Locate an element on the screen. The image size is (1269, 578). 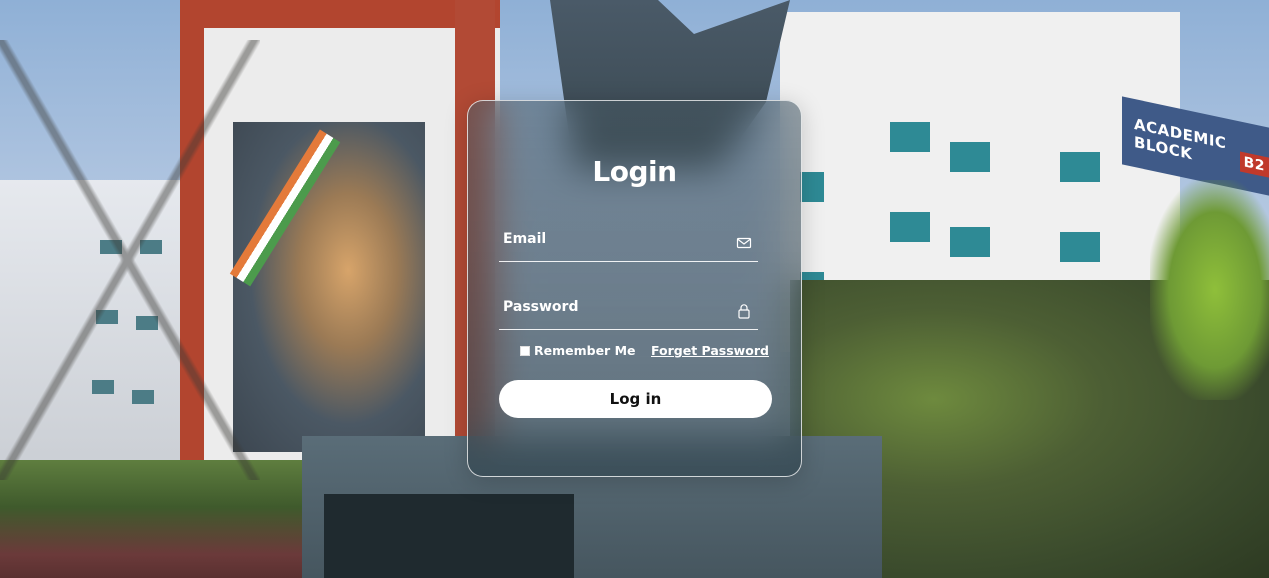
forgot-password-link: Forget Password is located at coordinates (710, 350).